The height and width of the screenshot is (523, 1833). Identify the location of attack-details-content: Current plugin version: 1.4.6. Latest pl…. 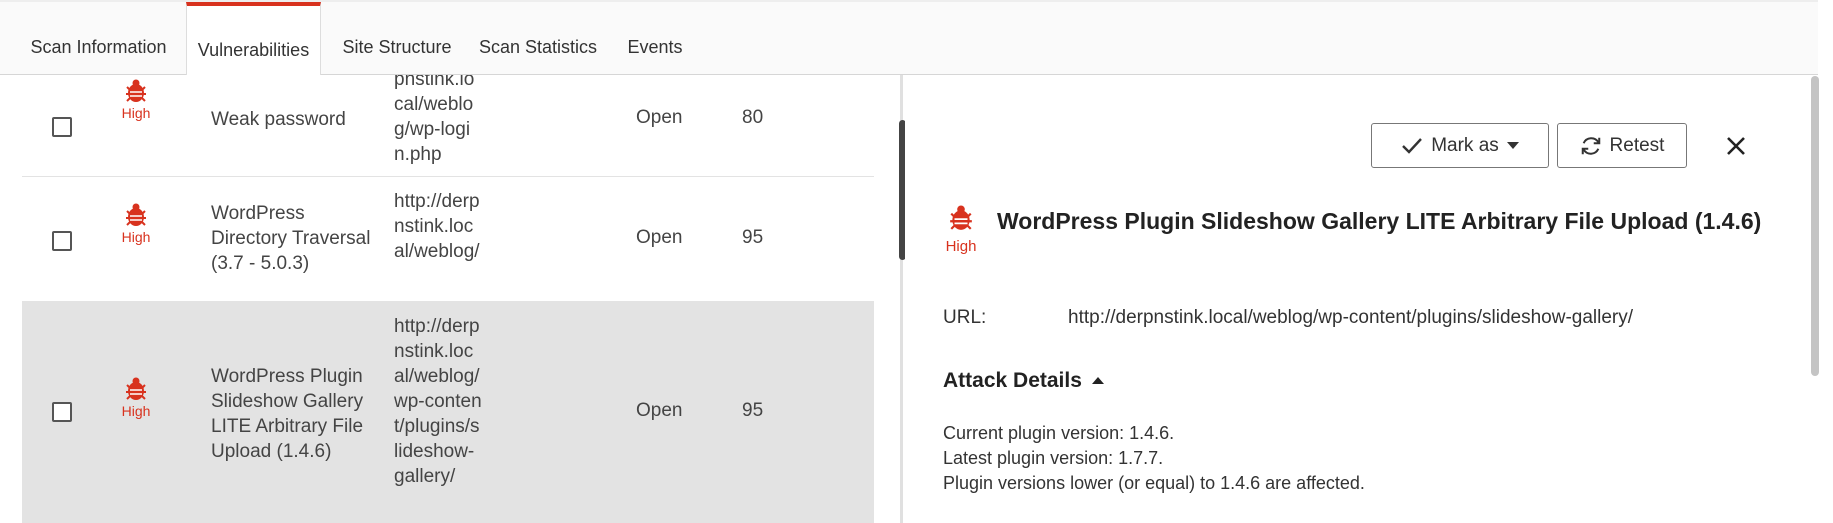
(1154, 458).